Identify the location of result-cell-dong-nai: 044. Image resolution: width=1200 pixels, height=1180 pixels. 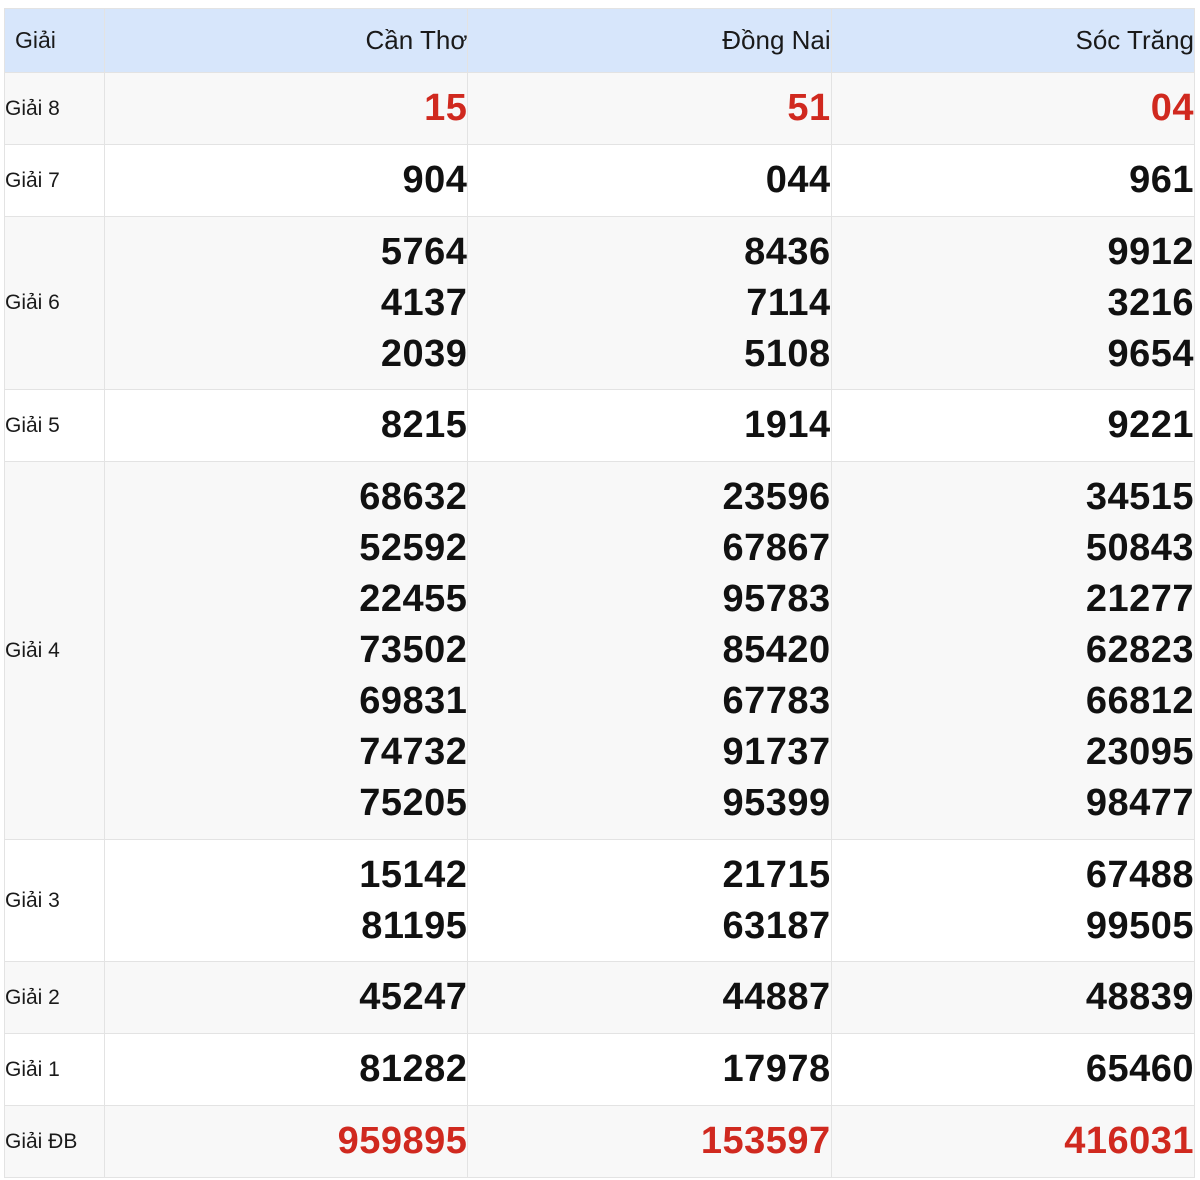
(649, 180).